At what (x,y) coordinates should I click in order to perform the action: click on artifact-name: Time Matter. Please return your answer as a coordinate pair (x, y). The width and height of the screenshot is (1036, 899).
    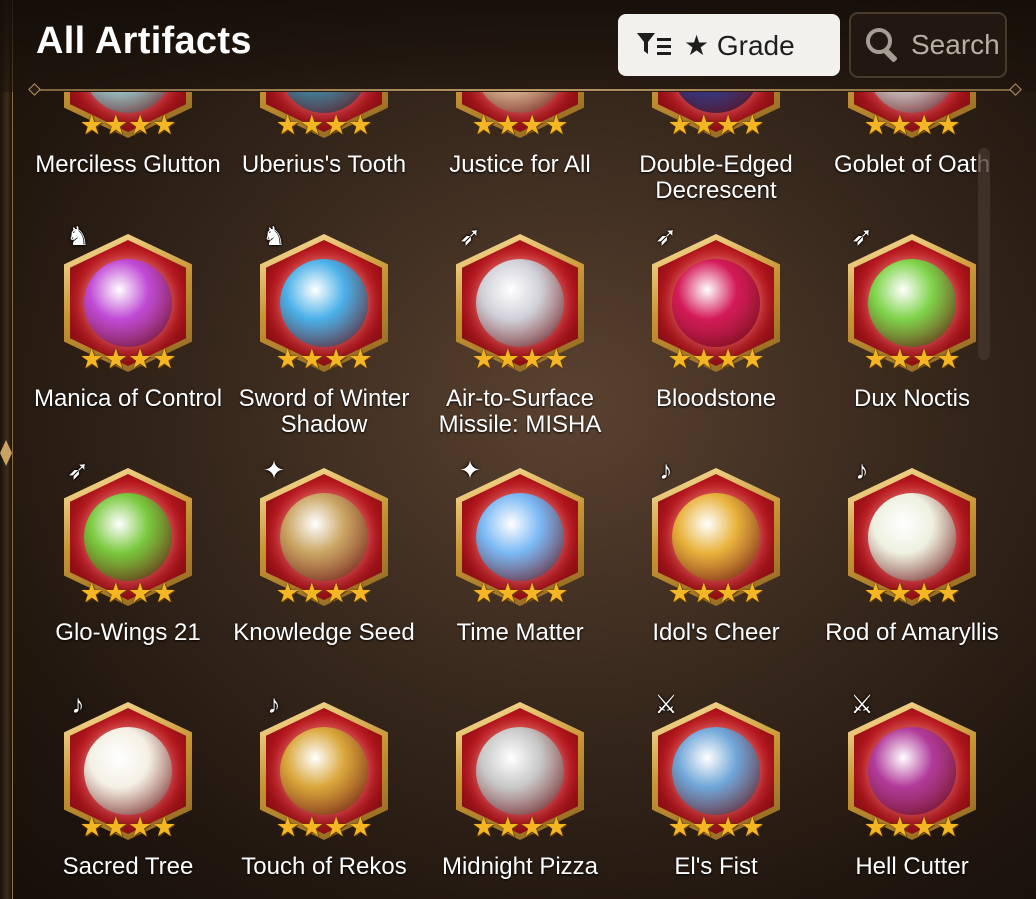
    Looking at the image, I should click on (520, 632).